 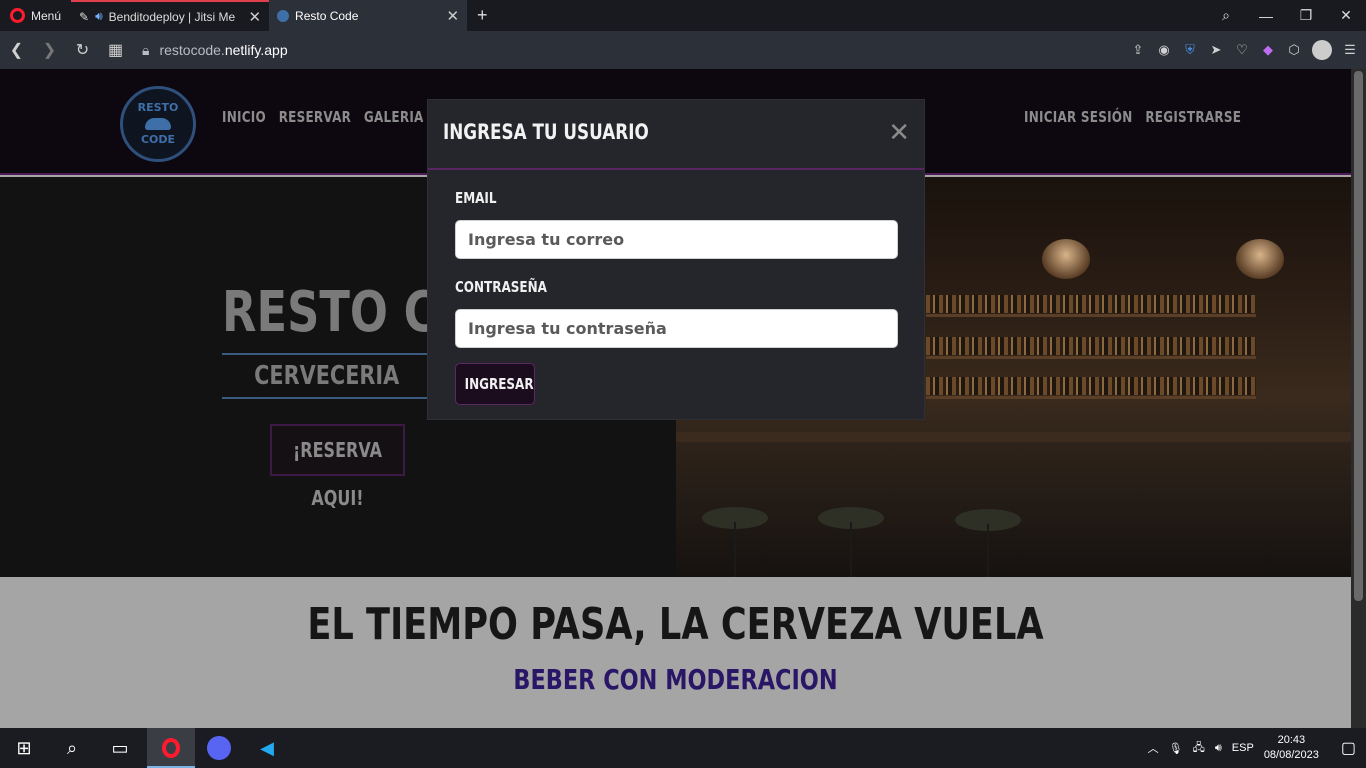 What do you see at coordinates (1193, 117) in the screenshot?
I see `nav-registrarse: REGISTRARSE` at bounding box center [1193, 117].